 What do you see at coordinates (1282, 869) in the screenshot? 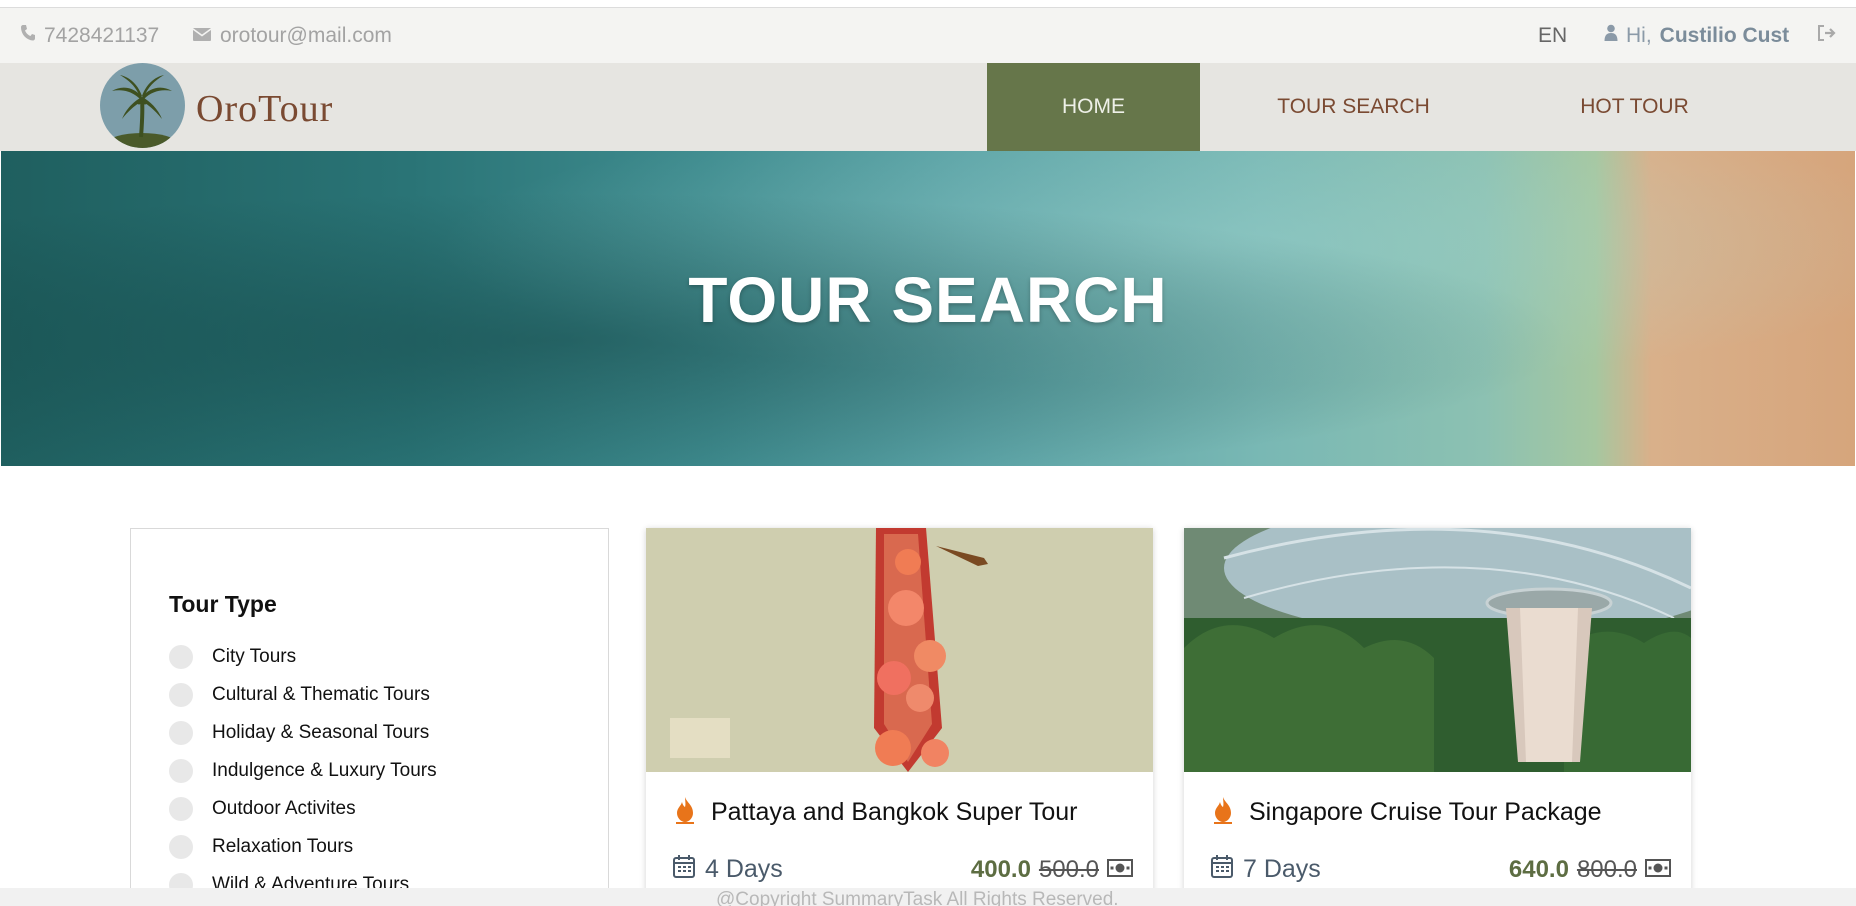
I see `tour-duration-value: 7 Days` at bounding box center [1282, 869].